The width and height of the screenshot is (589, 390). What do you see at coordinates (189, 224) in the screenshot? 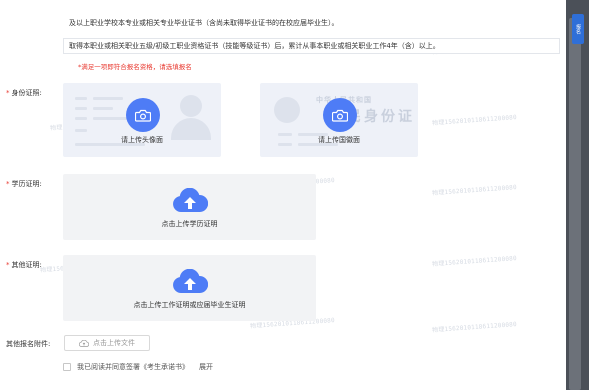
I see `education-caption: 点击上传学历证明` at bounding box center [189, 224].